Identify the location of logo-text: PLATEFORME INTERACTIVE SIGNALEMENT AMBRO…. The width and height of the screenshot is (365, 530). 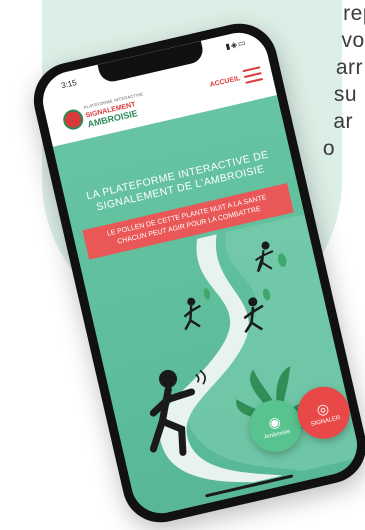
(115, 109).